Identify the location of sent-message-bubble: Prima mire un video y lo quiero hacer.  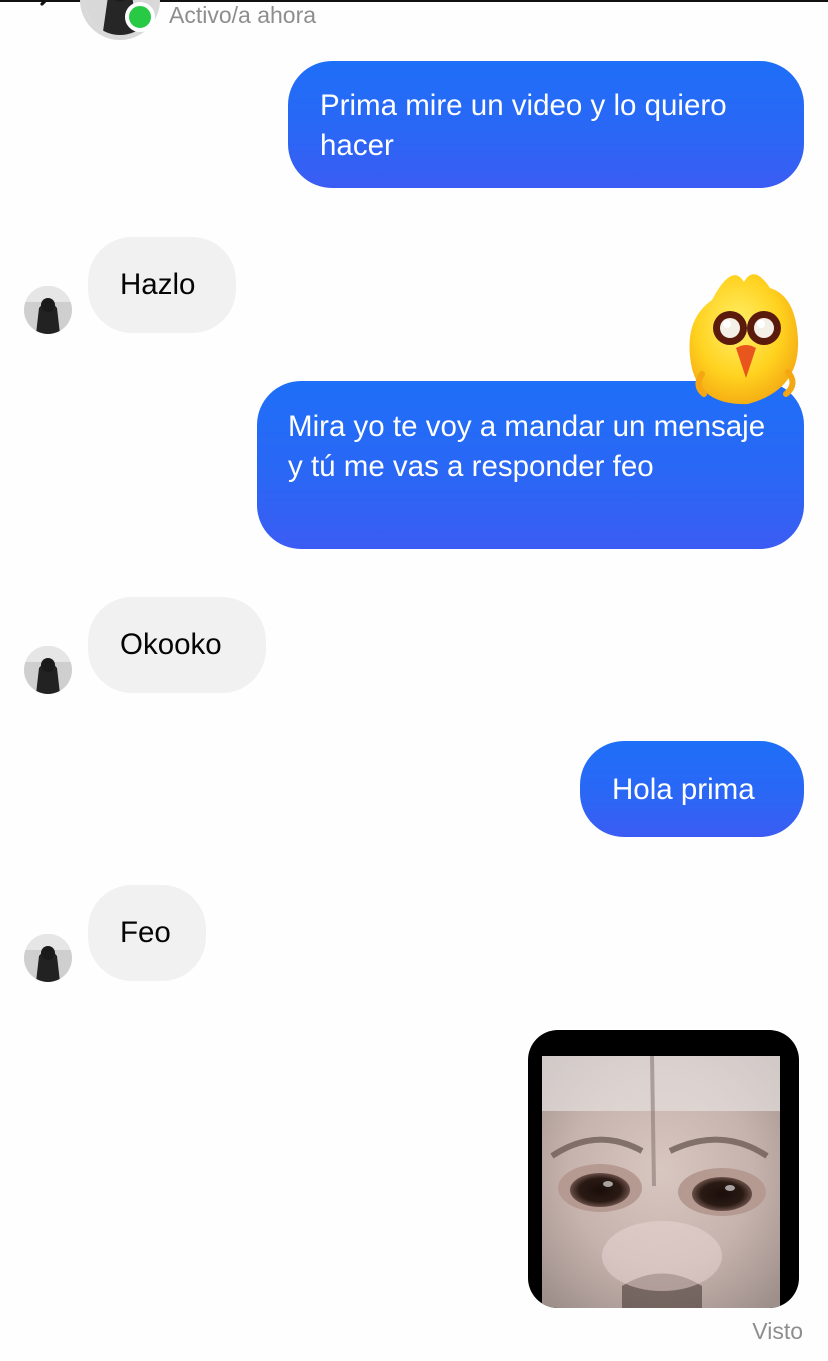
(546, 124).